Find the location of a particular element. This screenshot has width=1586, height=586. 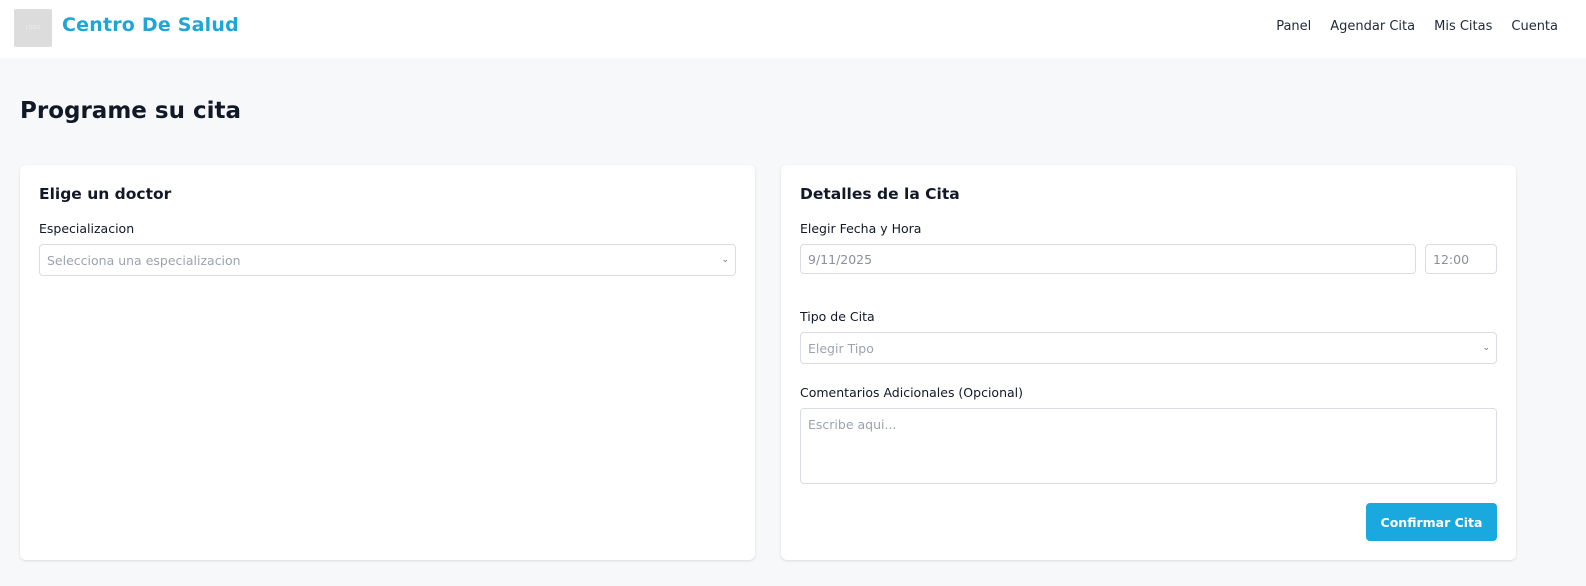

nav-panel: Panel is located at coordinates (1293, 26).